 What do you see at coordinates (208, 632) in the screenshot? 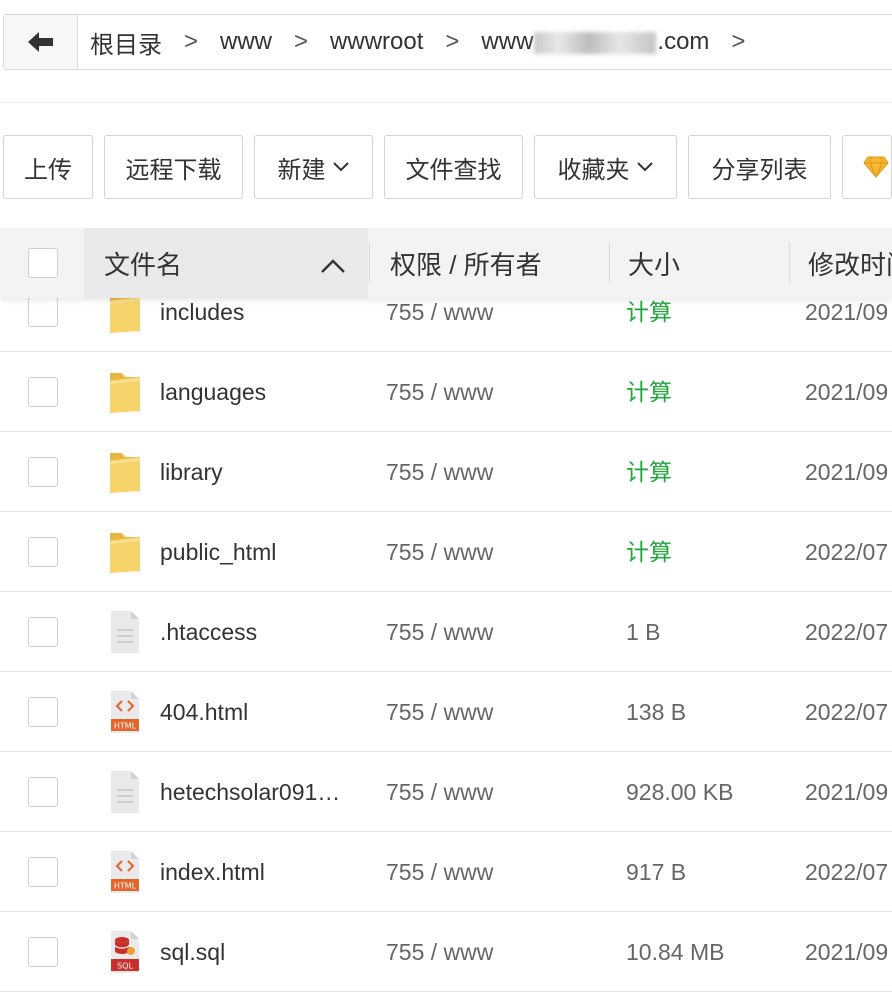
I see `file-name: .htaccess` at bounding box center [208, 632].